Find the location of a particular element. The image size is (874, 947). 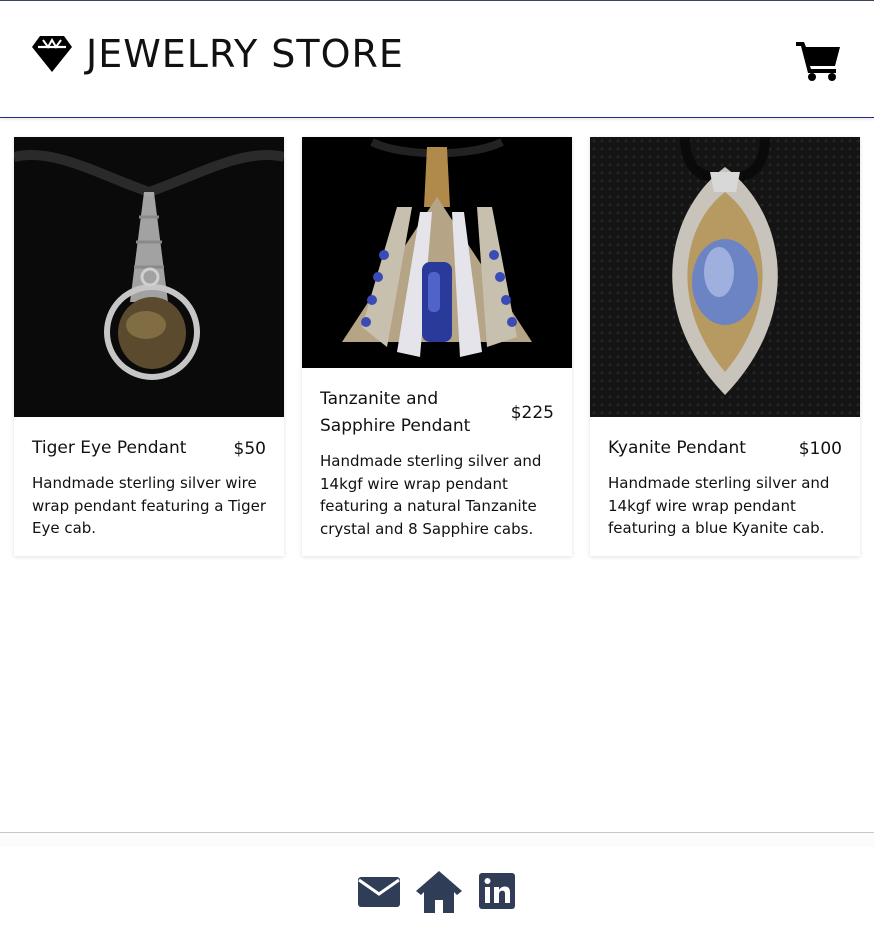

footer-divider is located at coordinates (437, 840).